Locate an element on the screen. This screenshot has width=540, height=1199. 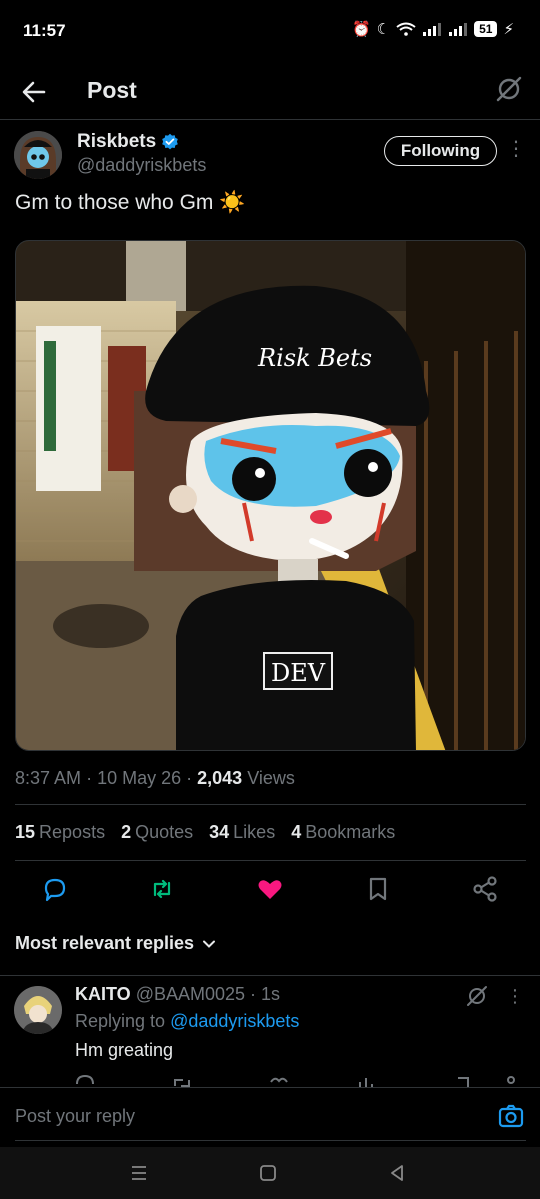
repost-icon is located at coordinates (162, 889).